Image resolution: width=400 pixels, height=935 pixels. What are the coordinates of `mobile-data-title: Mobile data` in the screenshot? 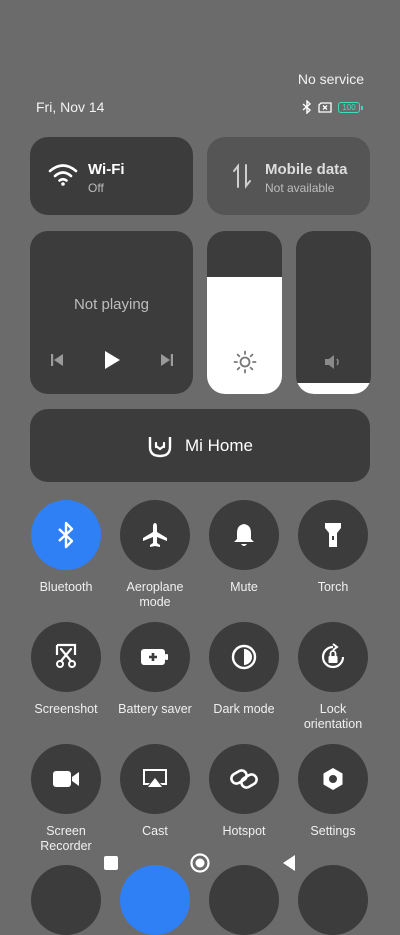 It's located at (306, 169).